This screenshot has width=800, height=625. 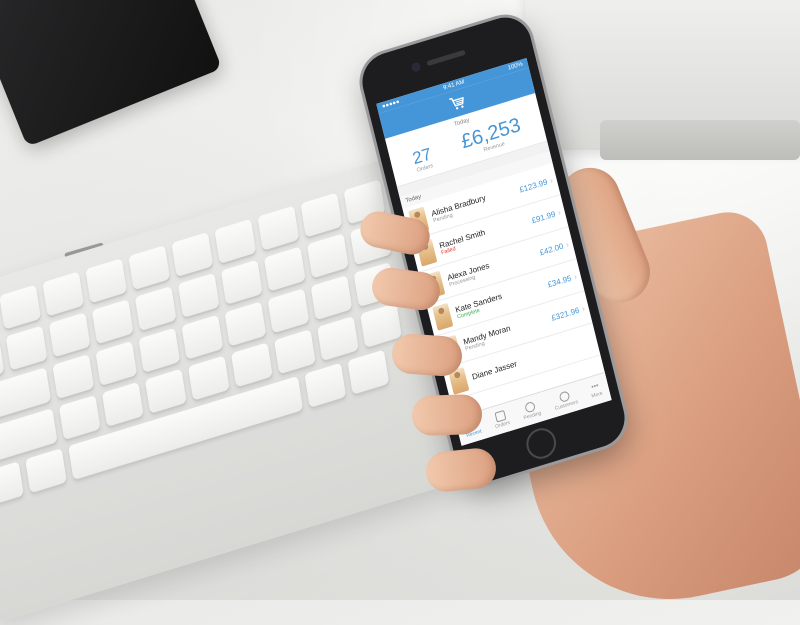 What do you see at coordinates (596, 390) in the screenshot?
I see `tab-more: ••• More` at bounding box center [596, 390].